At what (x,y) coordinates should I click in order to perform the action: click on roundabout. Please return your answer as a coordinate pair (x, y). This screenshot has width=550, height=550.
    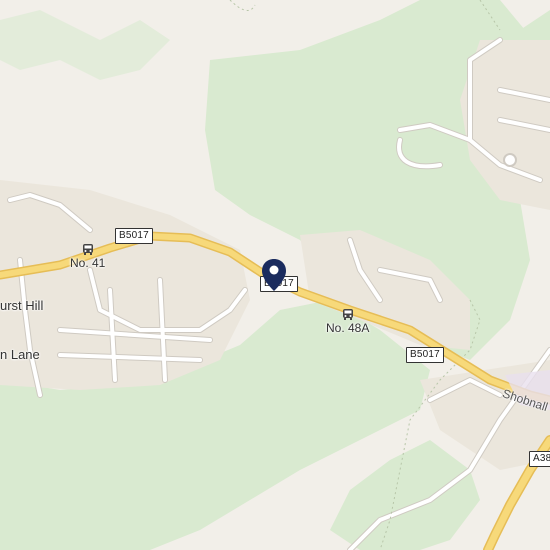
    Looking at the image, I should click on (510, 160).